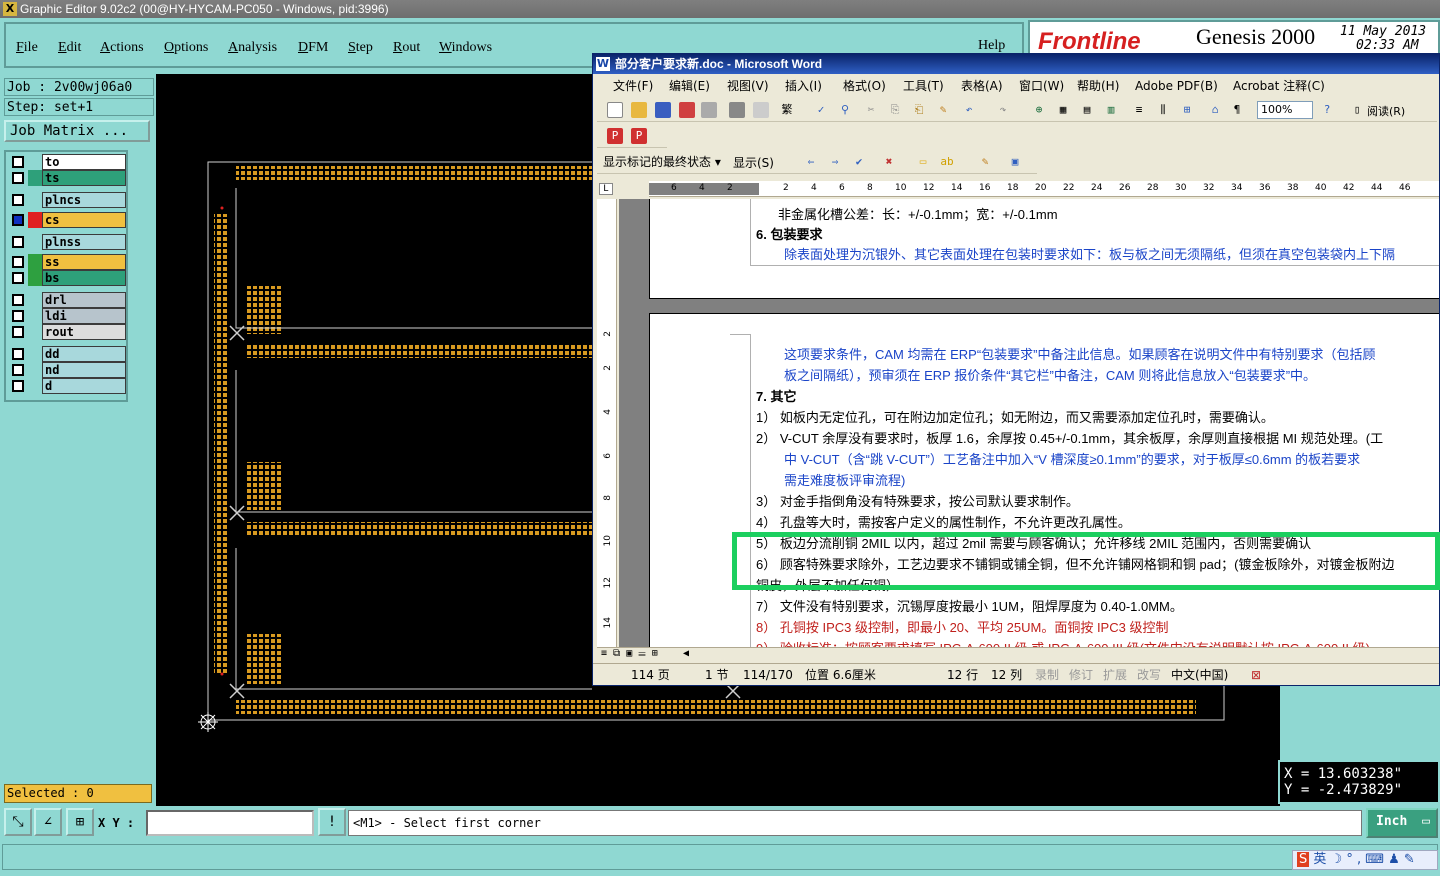 Image resolution: width=1440 pixels, height=876 pixels. I want to click on insert-table-icon: ▤, so click(1087, 110).